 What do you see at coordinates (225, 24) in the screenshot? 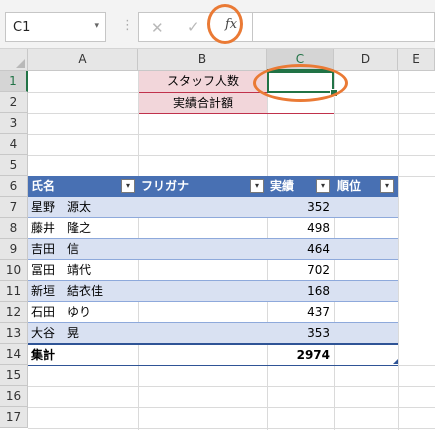
I see `fx-highlight-circle` at bounding box center [225, 24].